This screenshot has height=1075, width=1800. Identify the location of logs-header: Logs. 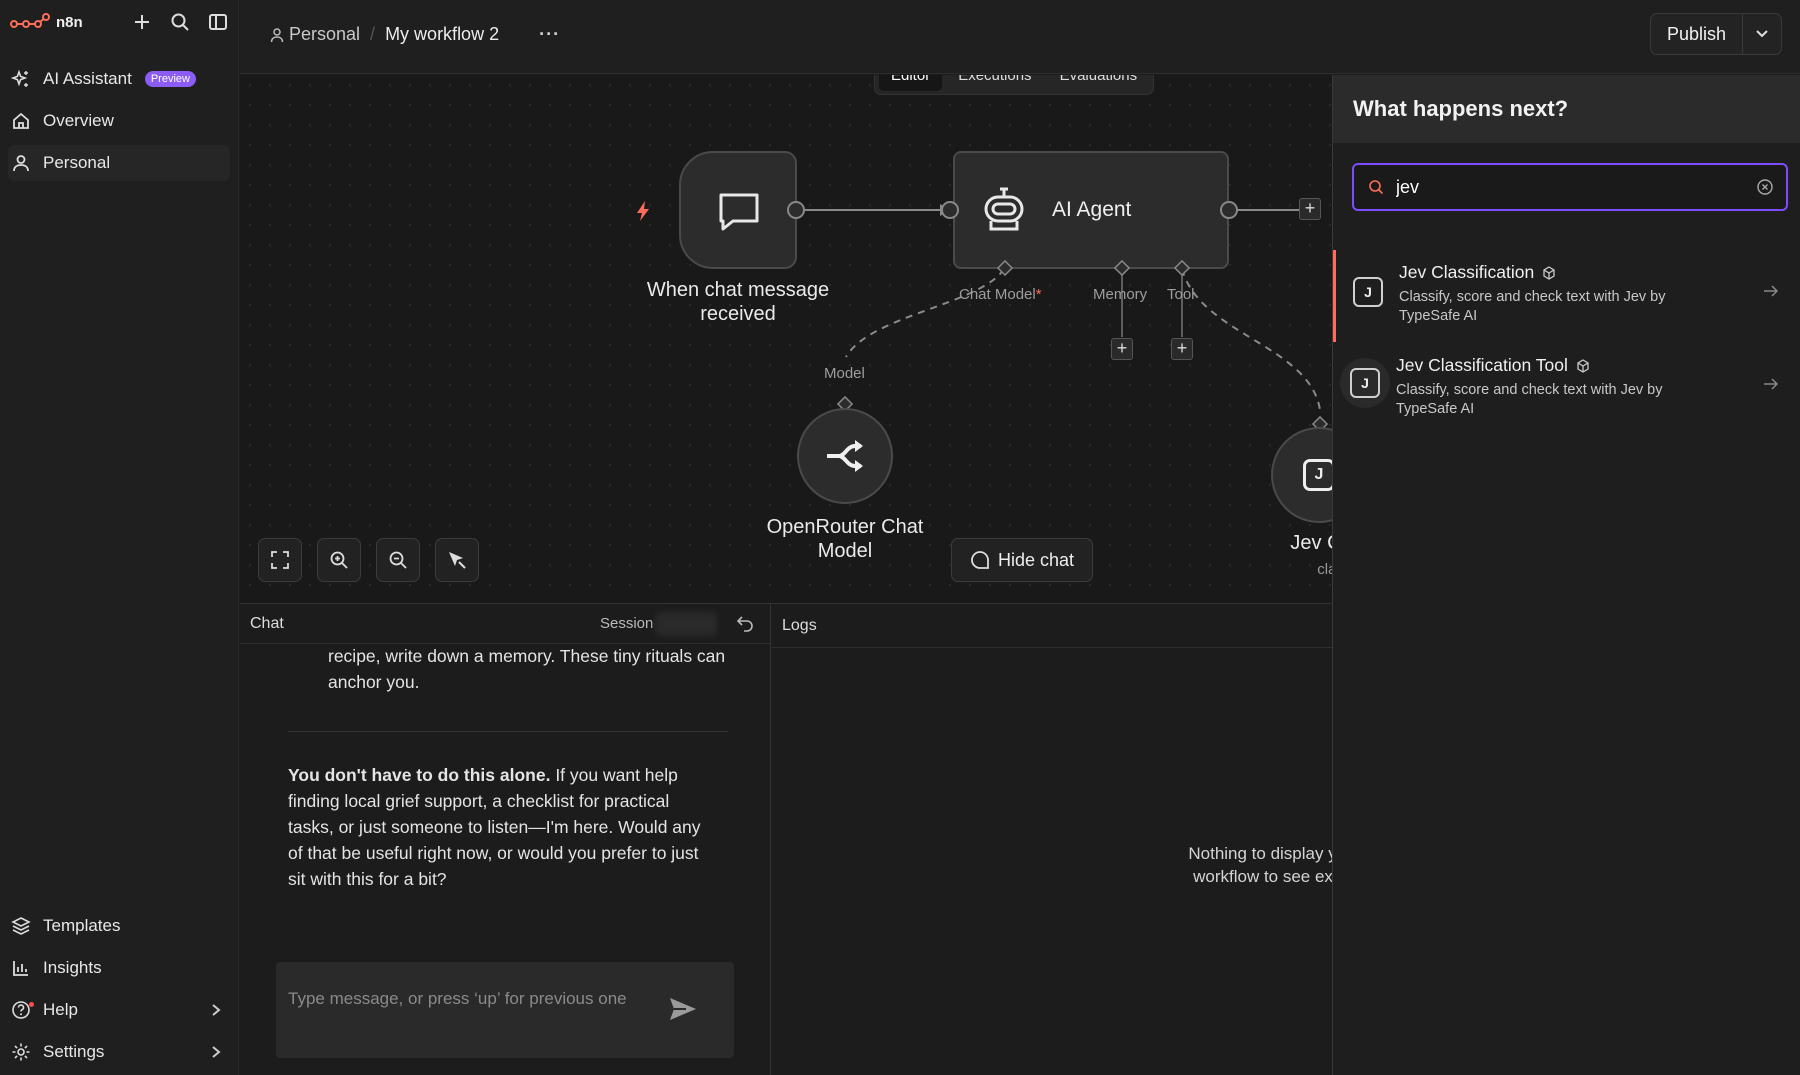
(1052, 626).